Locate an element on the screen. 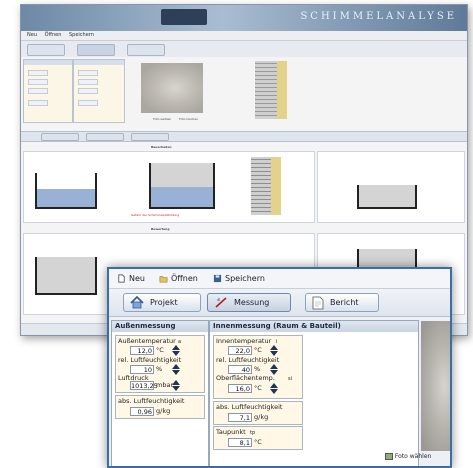 The height and width of the screenshot is (468, 473). tab-messung: Messung is located at coordinates (249, 302).